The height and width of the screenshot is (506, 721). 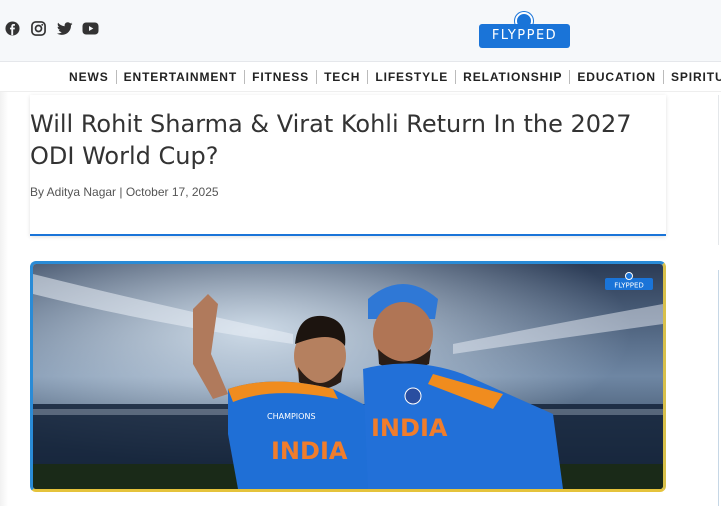 What do you see at coordinates (291, 416) in the screenshot?
I see `jersey-badge-text: CHAMPIONS` at bounding box center [291, 416].